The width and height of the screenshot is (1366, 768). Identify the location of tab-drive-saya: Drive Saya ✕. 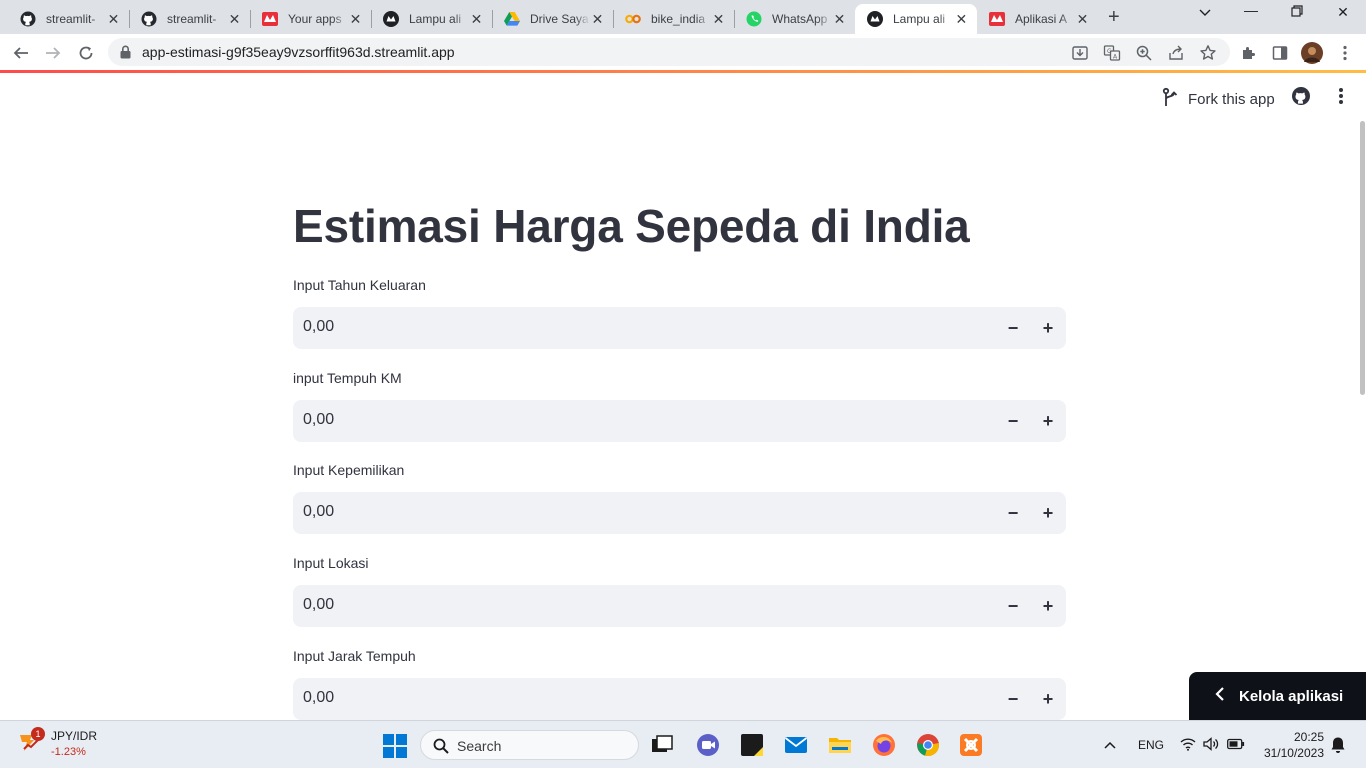
(552, 19).